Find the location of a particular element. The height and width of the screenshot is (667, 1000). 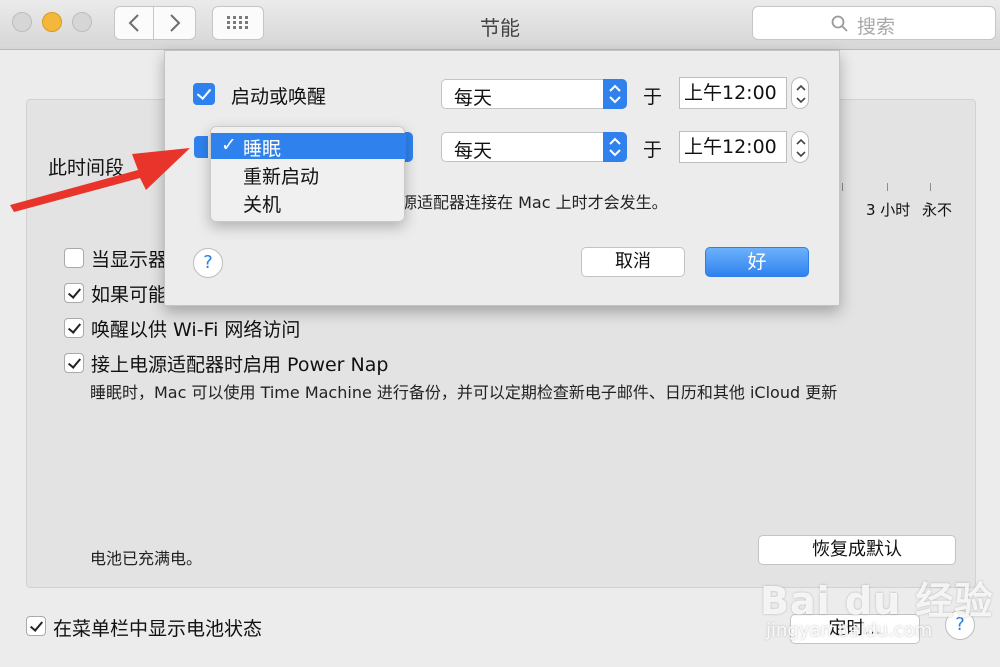

baidu-watermark-url: jingyan.baidu.com is located at coordinates (849, 630).